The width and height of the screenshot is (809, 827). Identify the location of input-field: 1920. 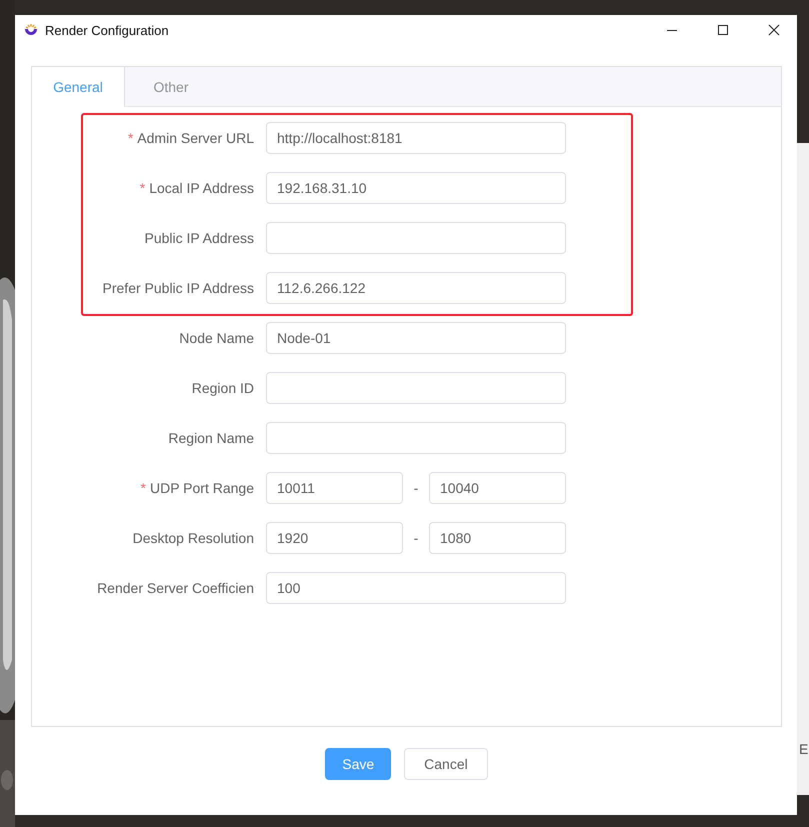
(334, 538).